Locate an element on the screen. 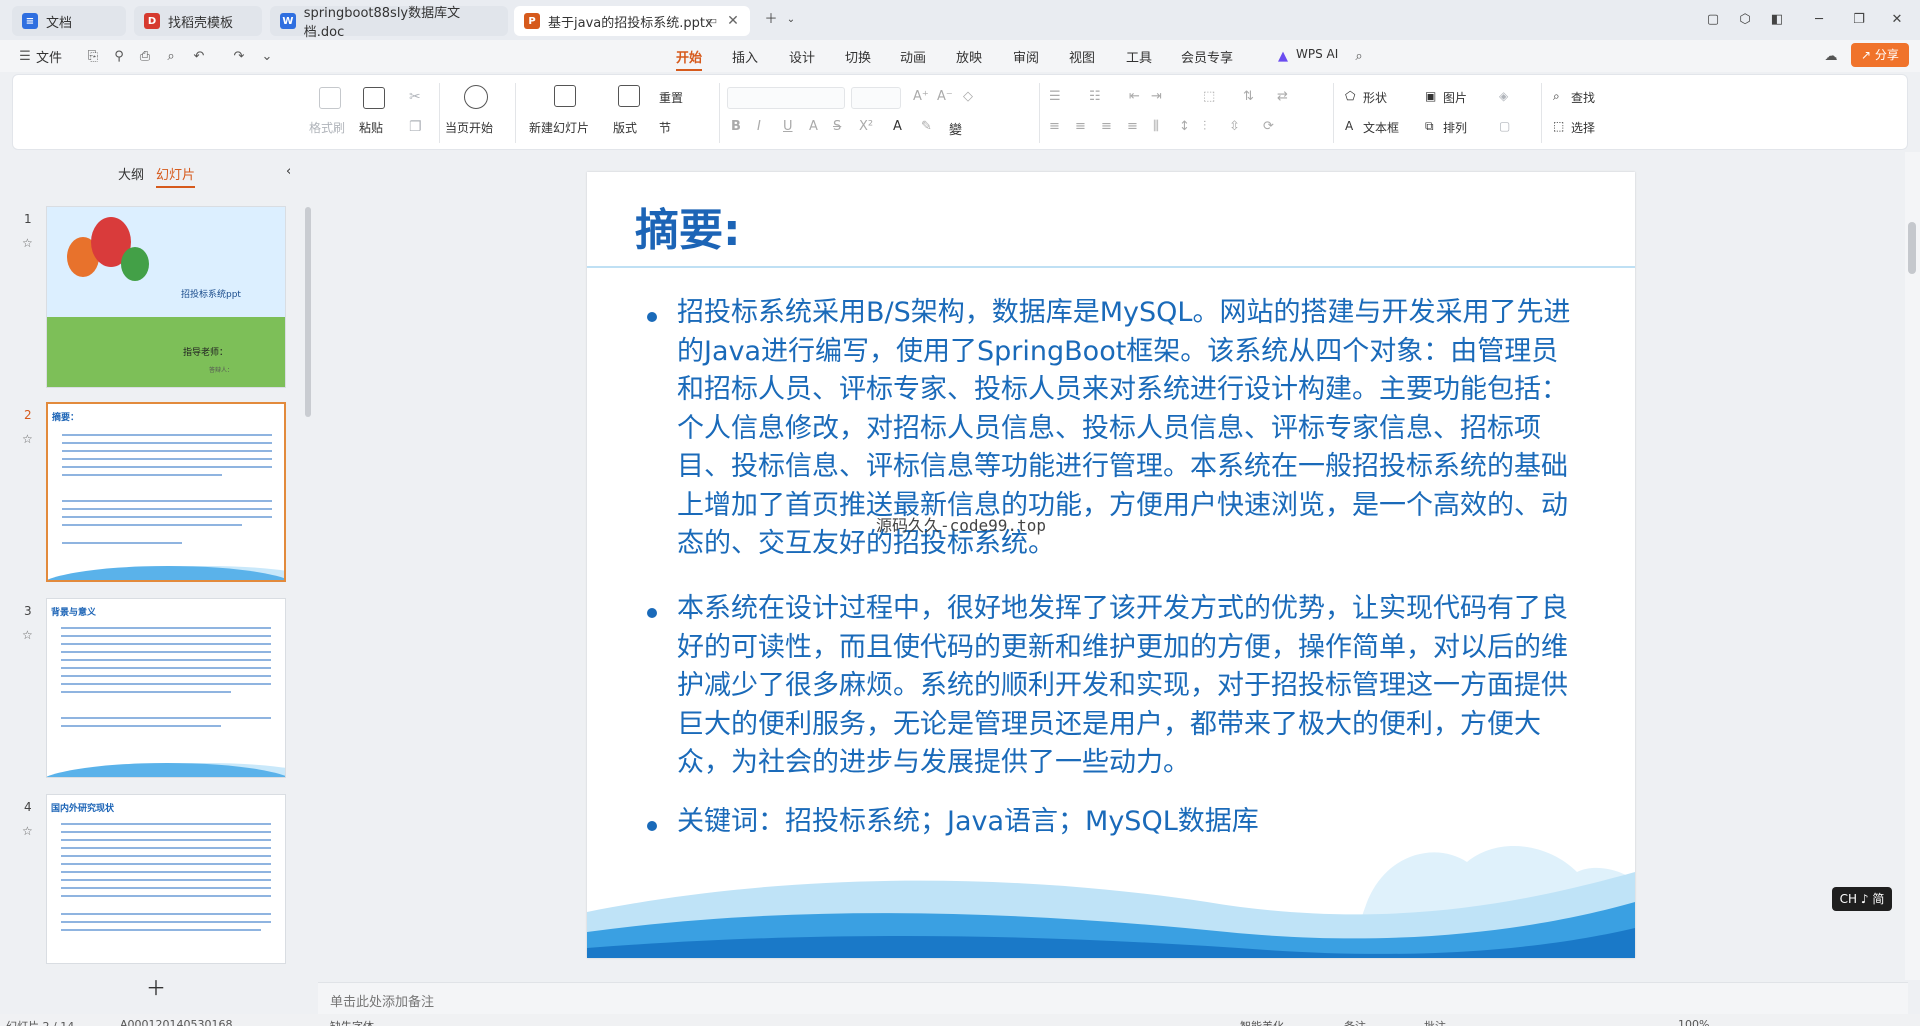 The width and height of the screenshot is (1920, 1026). tab-member: 会员专享 is located at coordinates (1207, 56).